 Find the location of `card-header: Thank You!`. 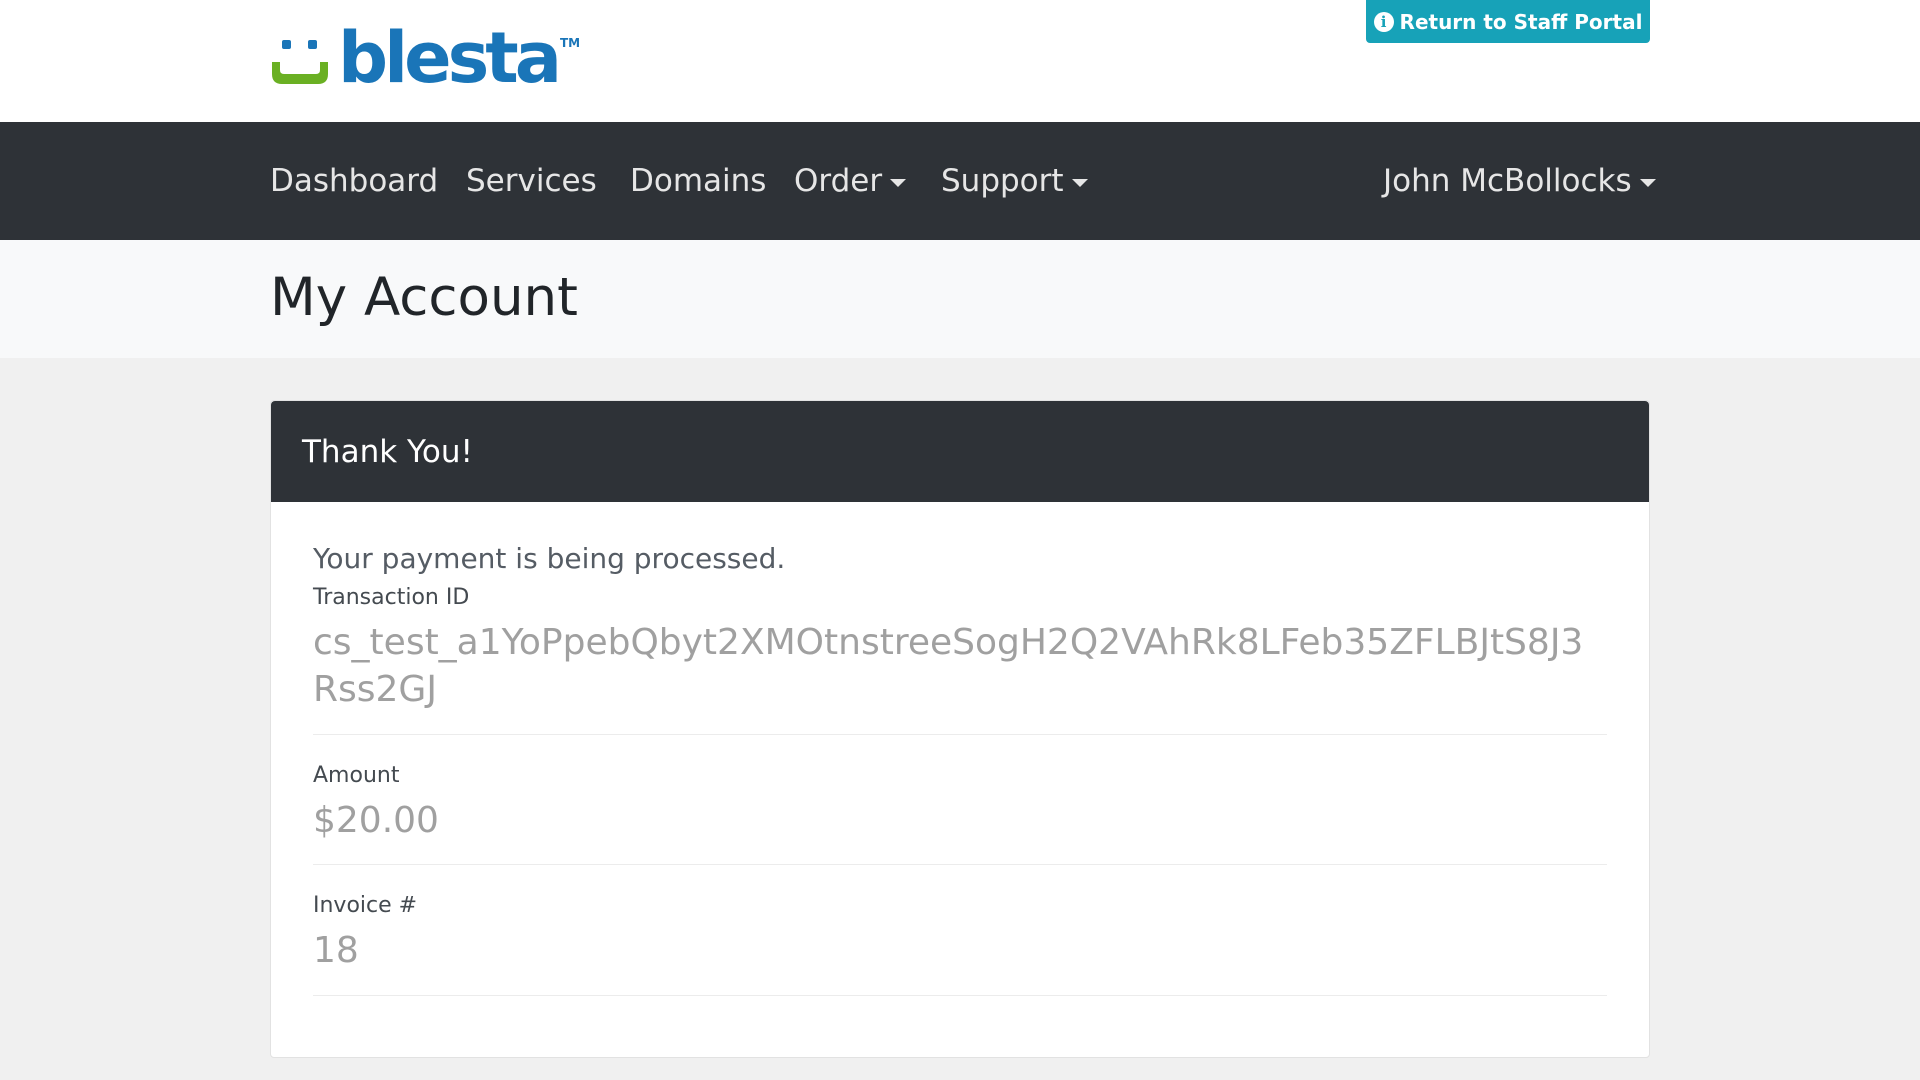

card-header: Thank You! is located at coordinates (960, 451).